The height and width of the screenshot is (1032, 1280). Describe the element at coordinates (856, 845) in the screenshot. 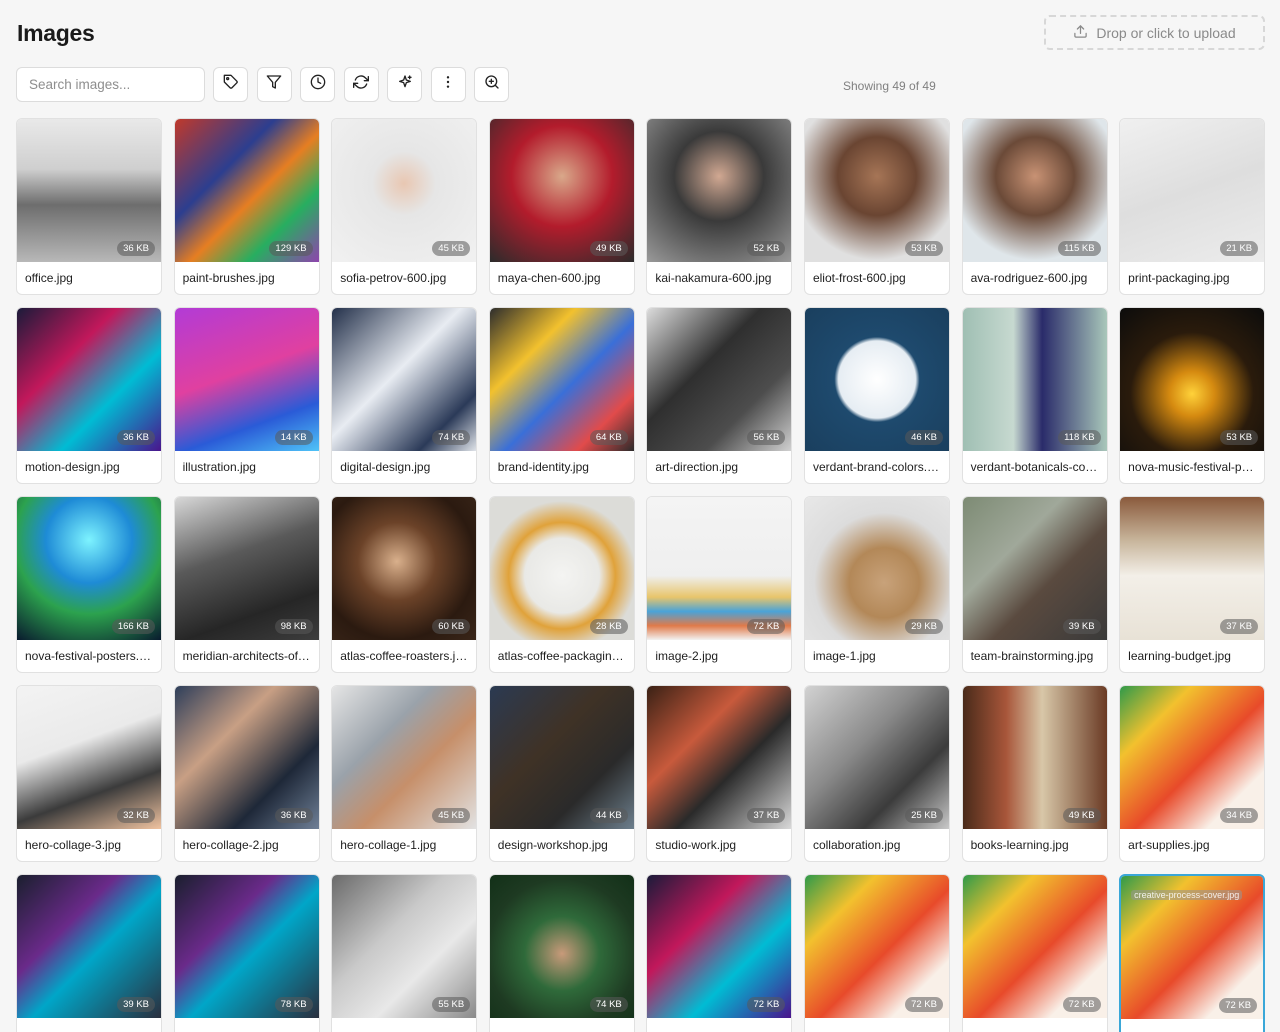

I see `image-filename: collaboration.jpg` at that location.